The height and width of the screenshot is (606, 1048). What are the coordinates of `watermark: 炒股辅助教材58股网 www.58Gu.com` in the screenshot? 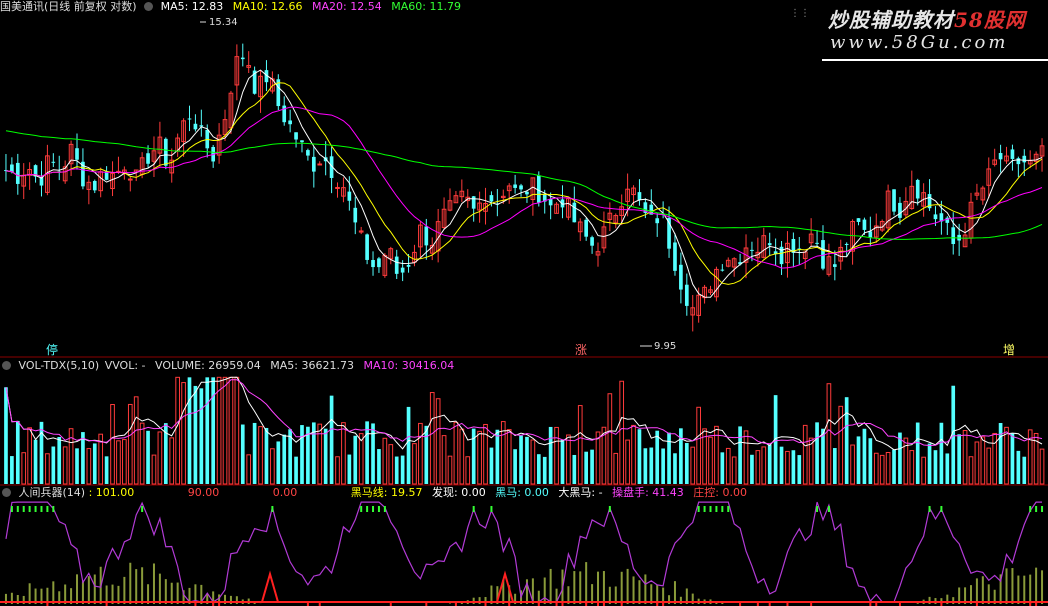 It's located at (935, 31).